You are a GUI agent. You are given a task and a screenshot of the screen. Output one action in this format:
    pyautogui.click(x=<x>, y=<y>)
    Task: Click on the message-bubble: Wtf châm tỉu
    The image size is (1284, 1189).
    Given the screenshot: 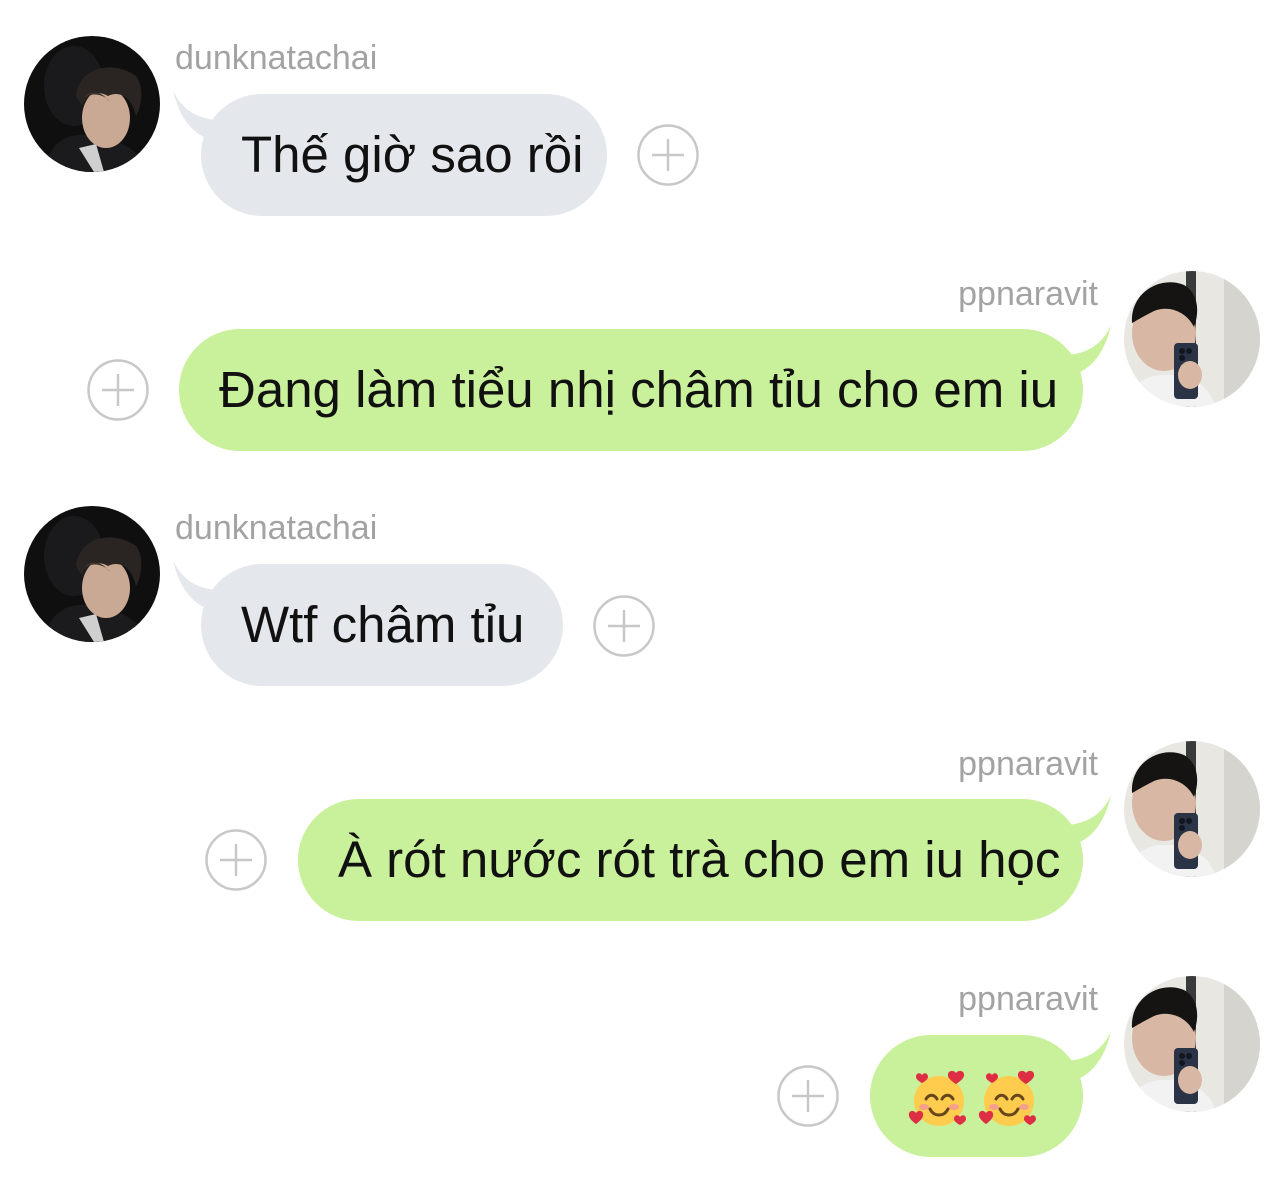 What is the action you would take?
    pyautogui.click(x=382, y=625)
    